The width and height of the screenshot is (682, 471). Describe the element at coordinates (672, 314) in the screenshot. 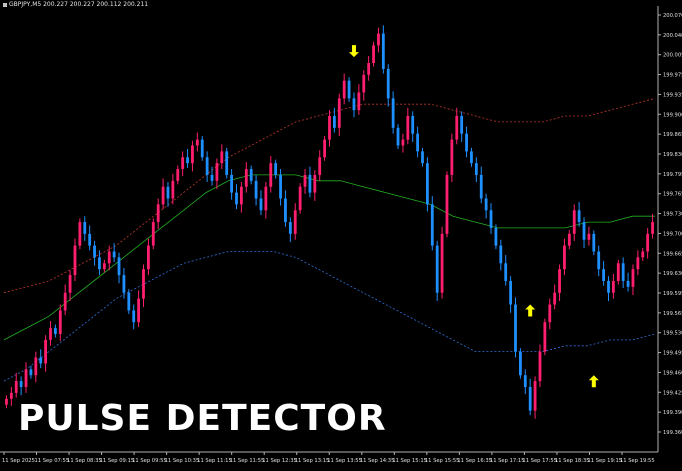

I see `price-tick-label: 199.565` at that location.